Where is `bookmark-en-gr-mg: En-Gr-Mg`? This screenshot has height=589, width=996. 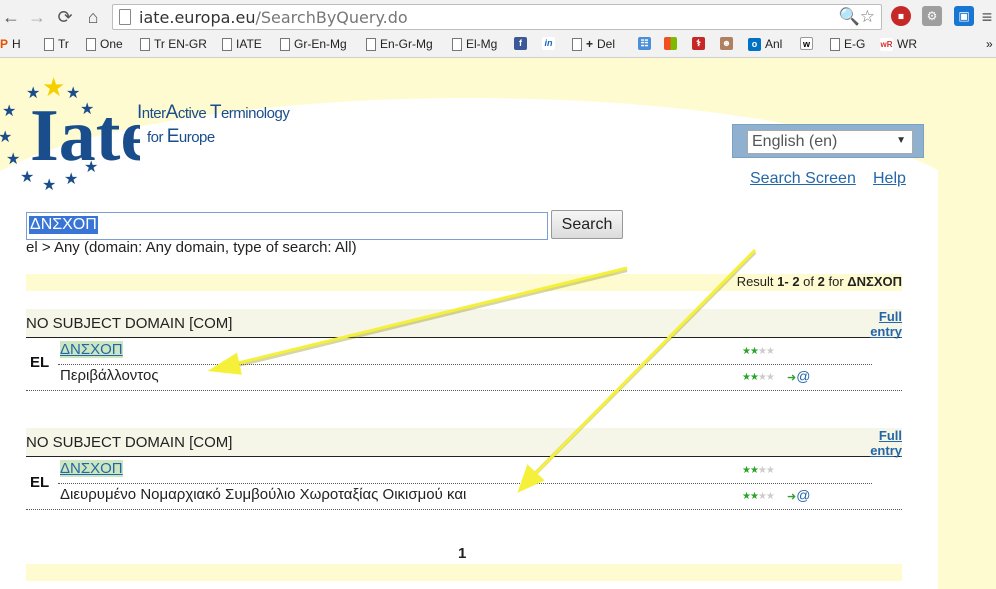
bookmark-en-gr-mg: En-Gr-Mg is located at coordinates (399, 44).